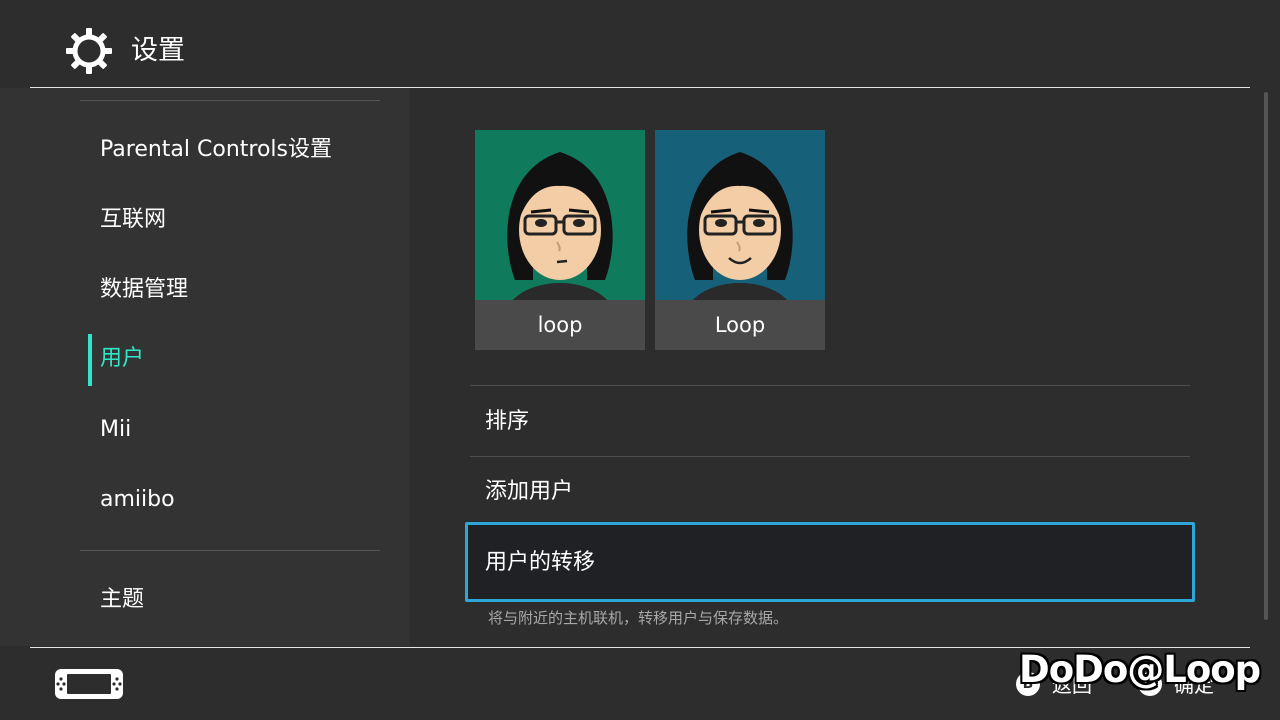  I want to click on menu-item-description: 将与附近的主机联机，转移用户与保存数据。, so click(638, 618).